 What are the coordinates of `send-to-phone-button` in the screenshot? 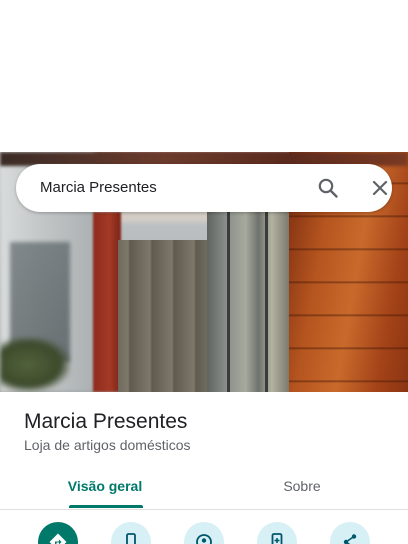 It's located at (277, 533).